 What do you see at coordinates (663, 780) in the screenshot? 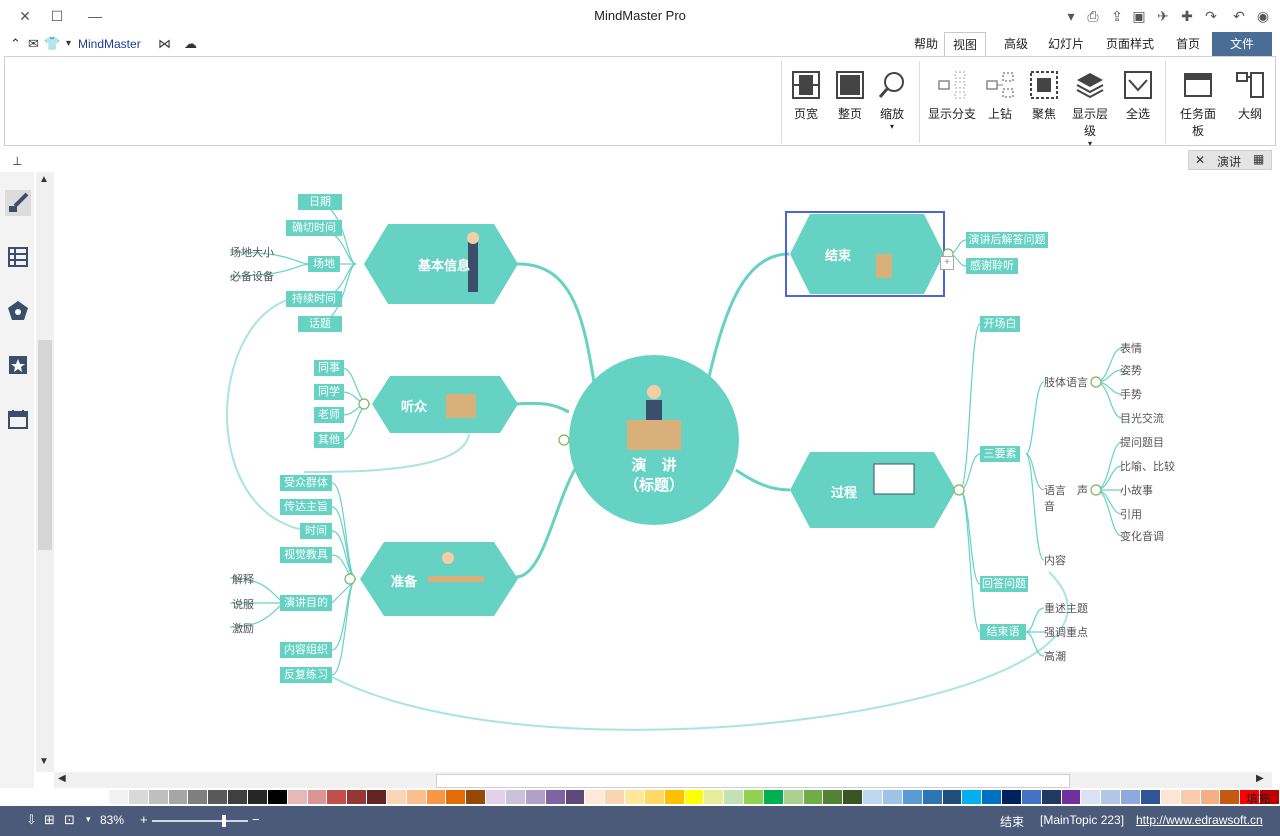
I see `horizontal-scrollbar: ◀ ▶` at bounding box center [663, 780].